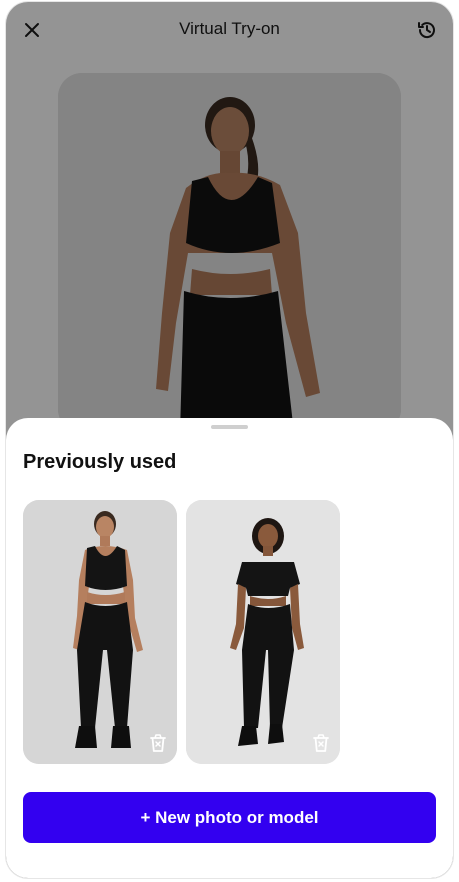  I want to click on new-photo-or-model-button: + New photo or model, so click(229, 817).